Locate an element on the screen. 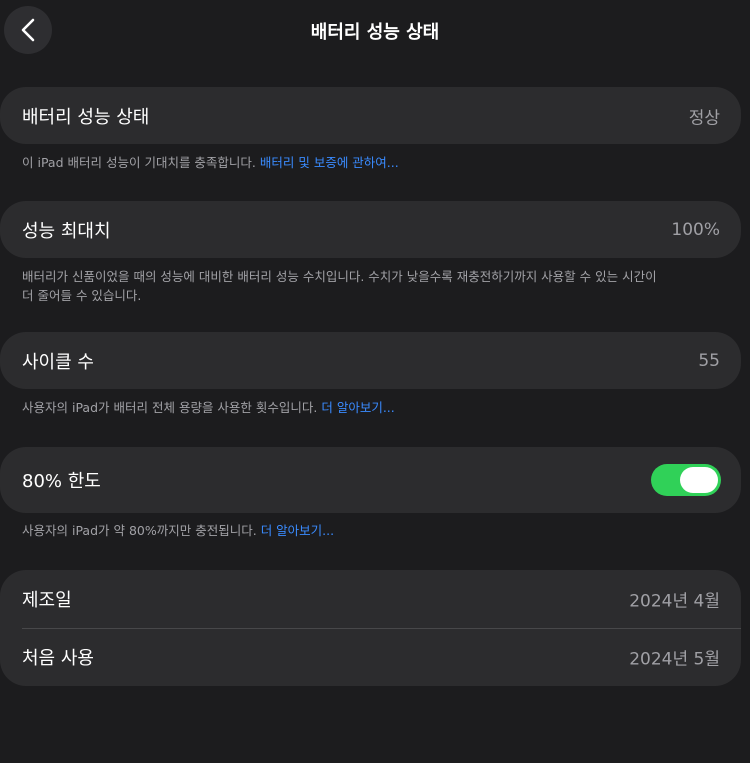 The image size is (750, 763). cycle-count-row: 사이클 수 55 is located at coordinates (370, 360).